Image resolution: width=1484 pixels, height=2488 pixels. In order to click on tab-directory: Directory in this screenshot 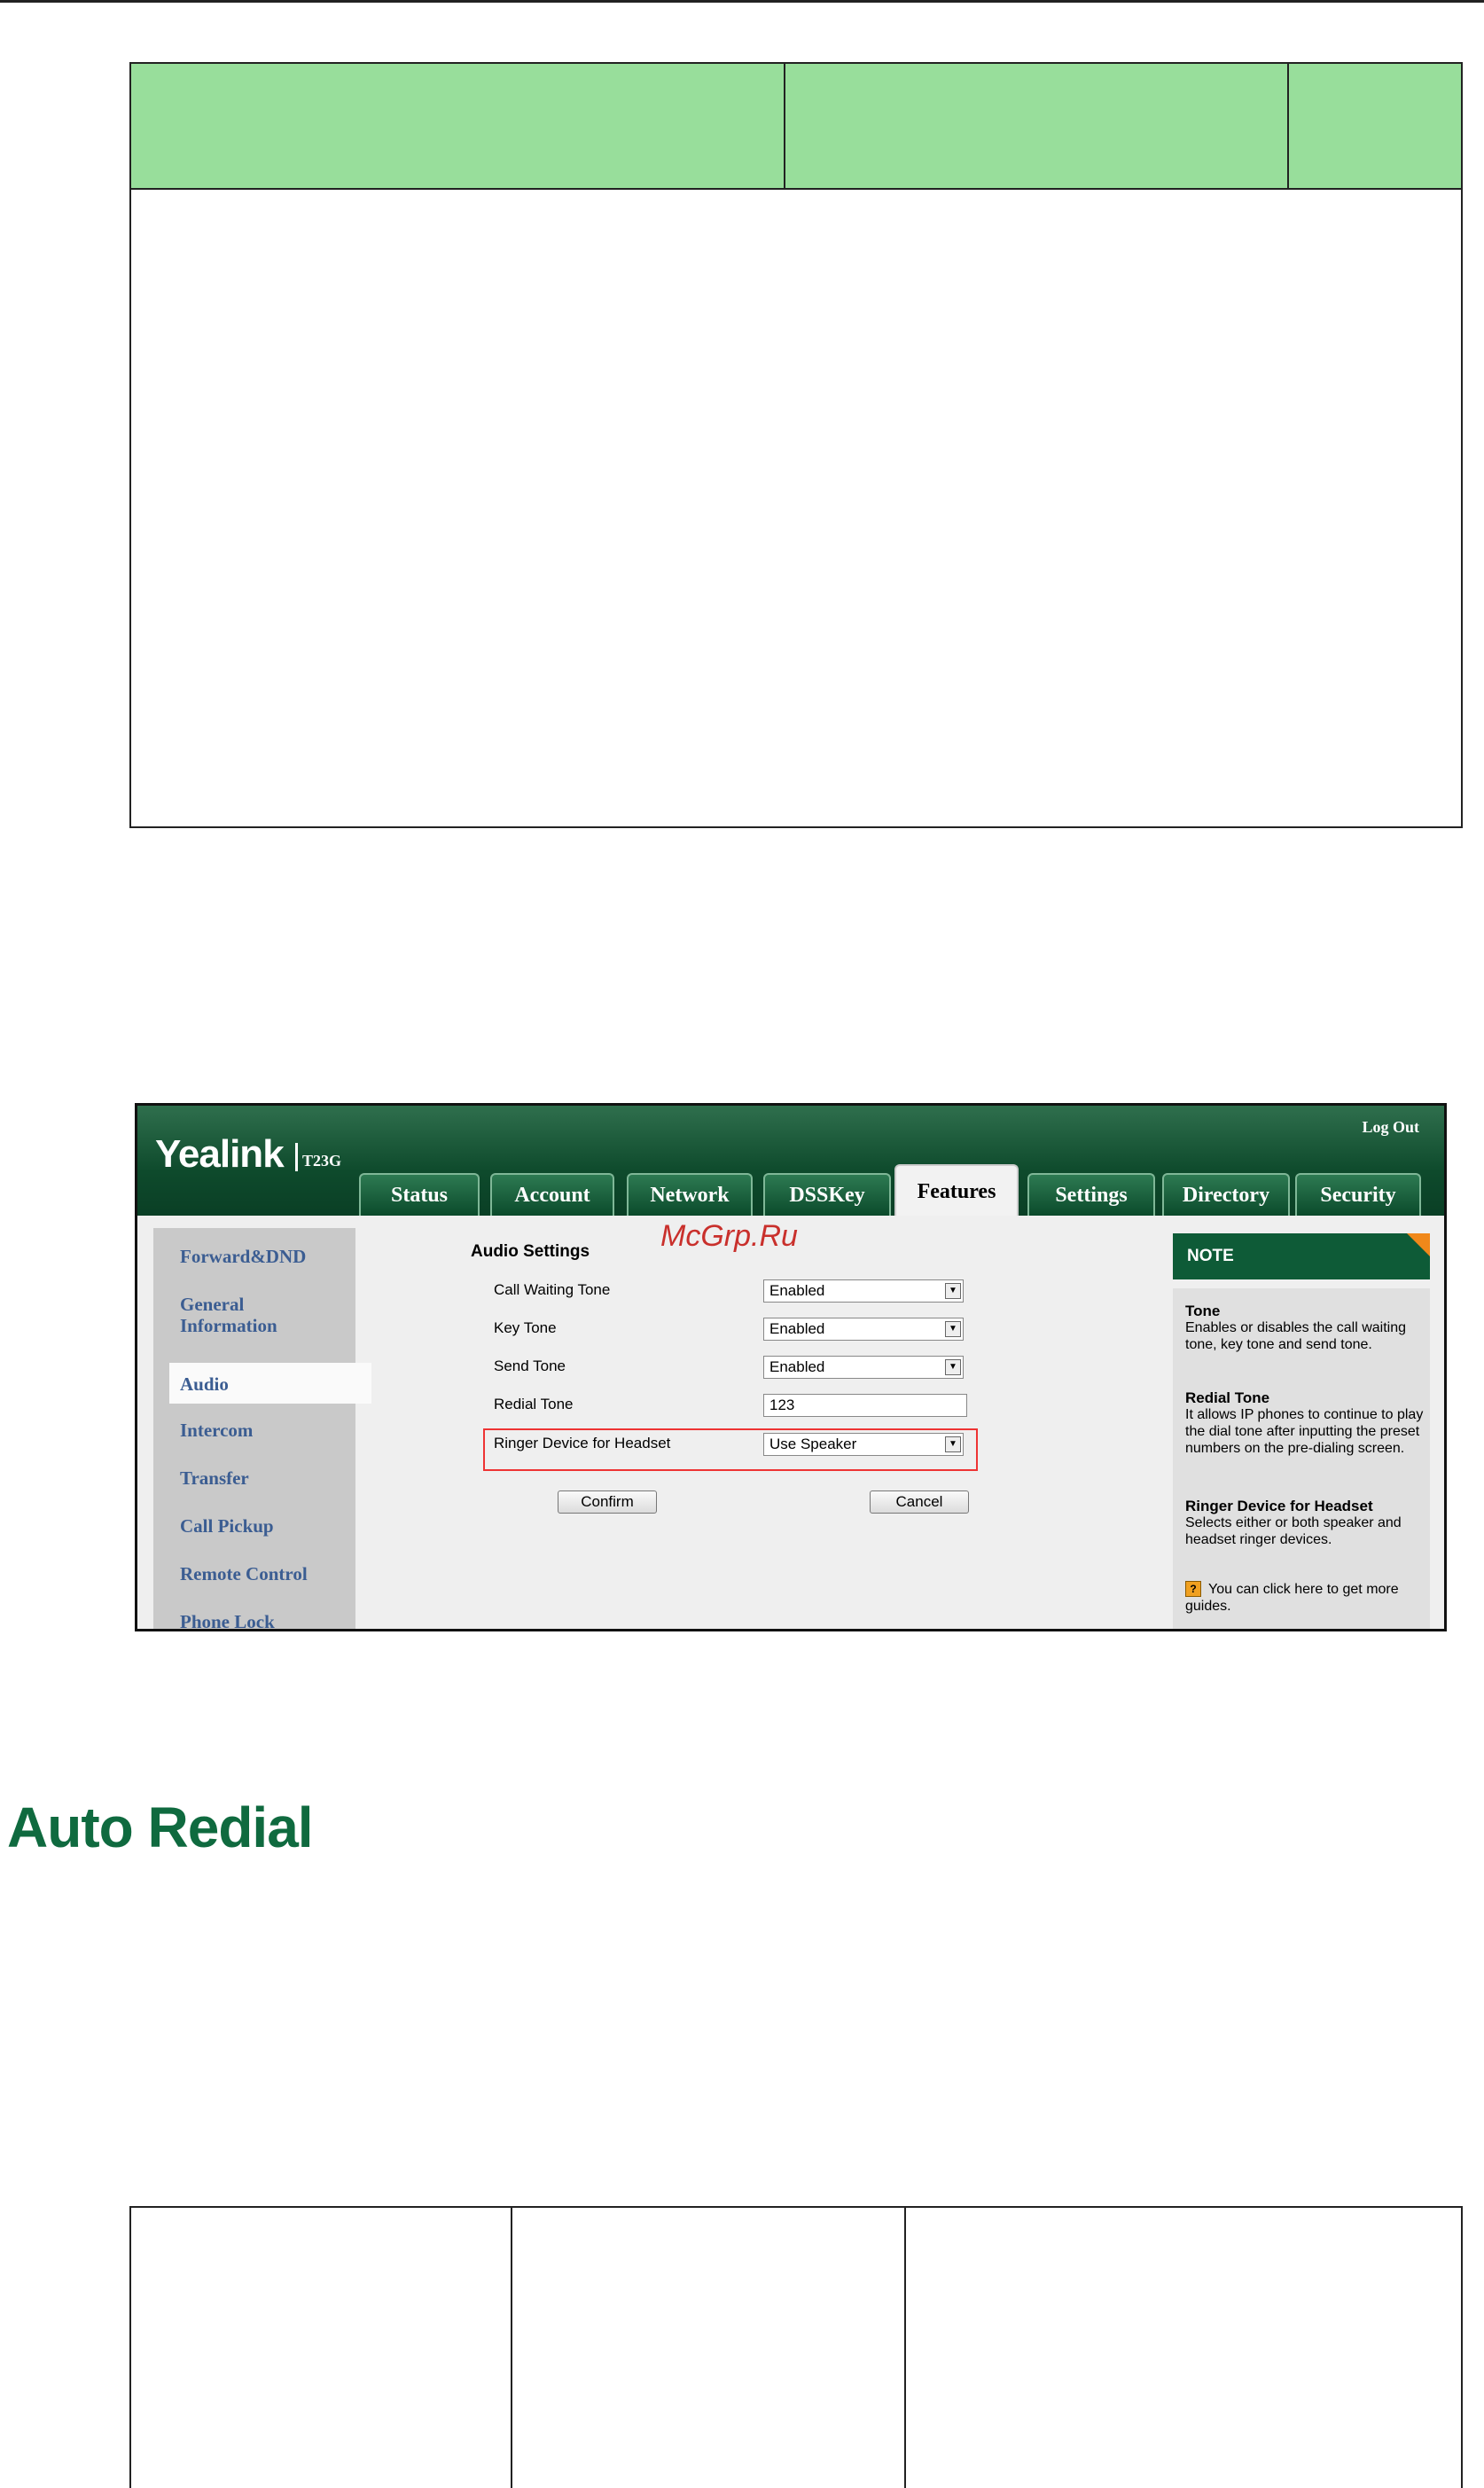, I will do `click(1226, 1195)`.